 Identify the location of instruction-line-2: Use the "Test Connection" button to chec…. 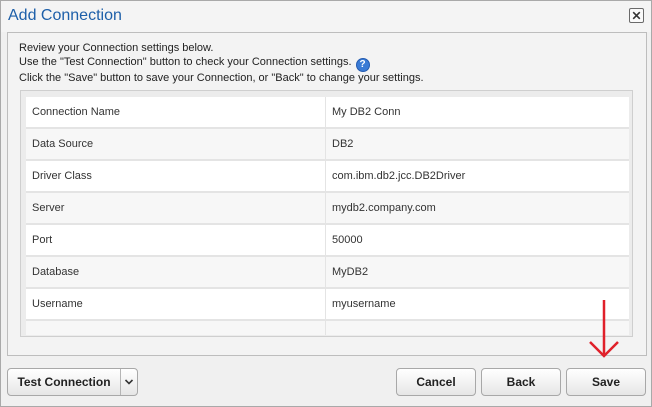
(221, 64).